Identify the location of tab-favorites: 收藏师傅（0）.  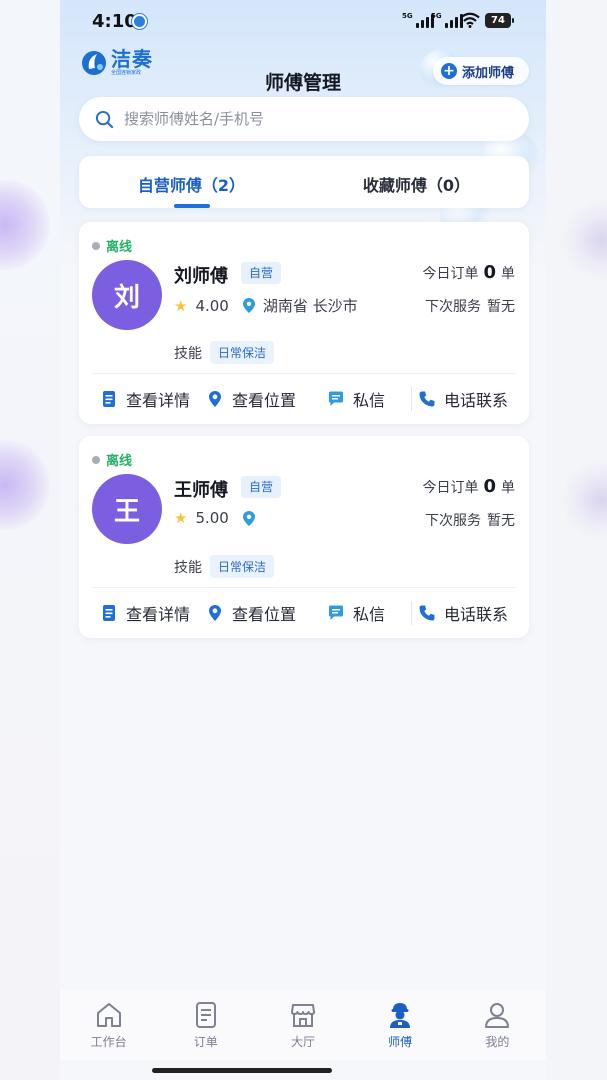
(416, 182).